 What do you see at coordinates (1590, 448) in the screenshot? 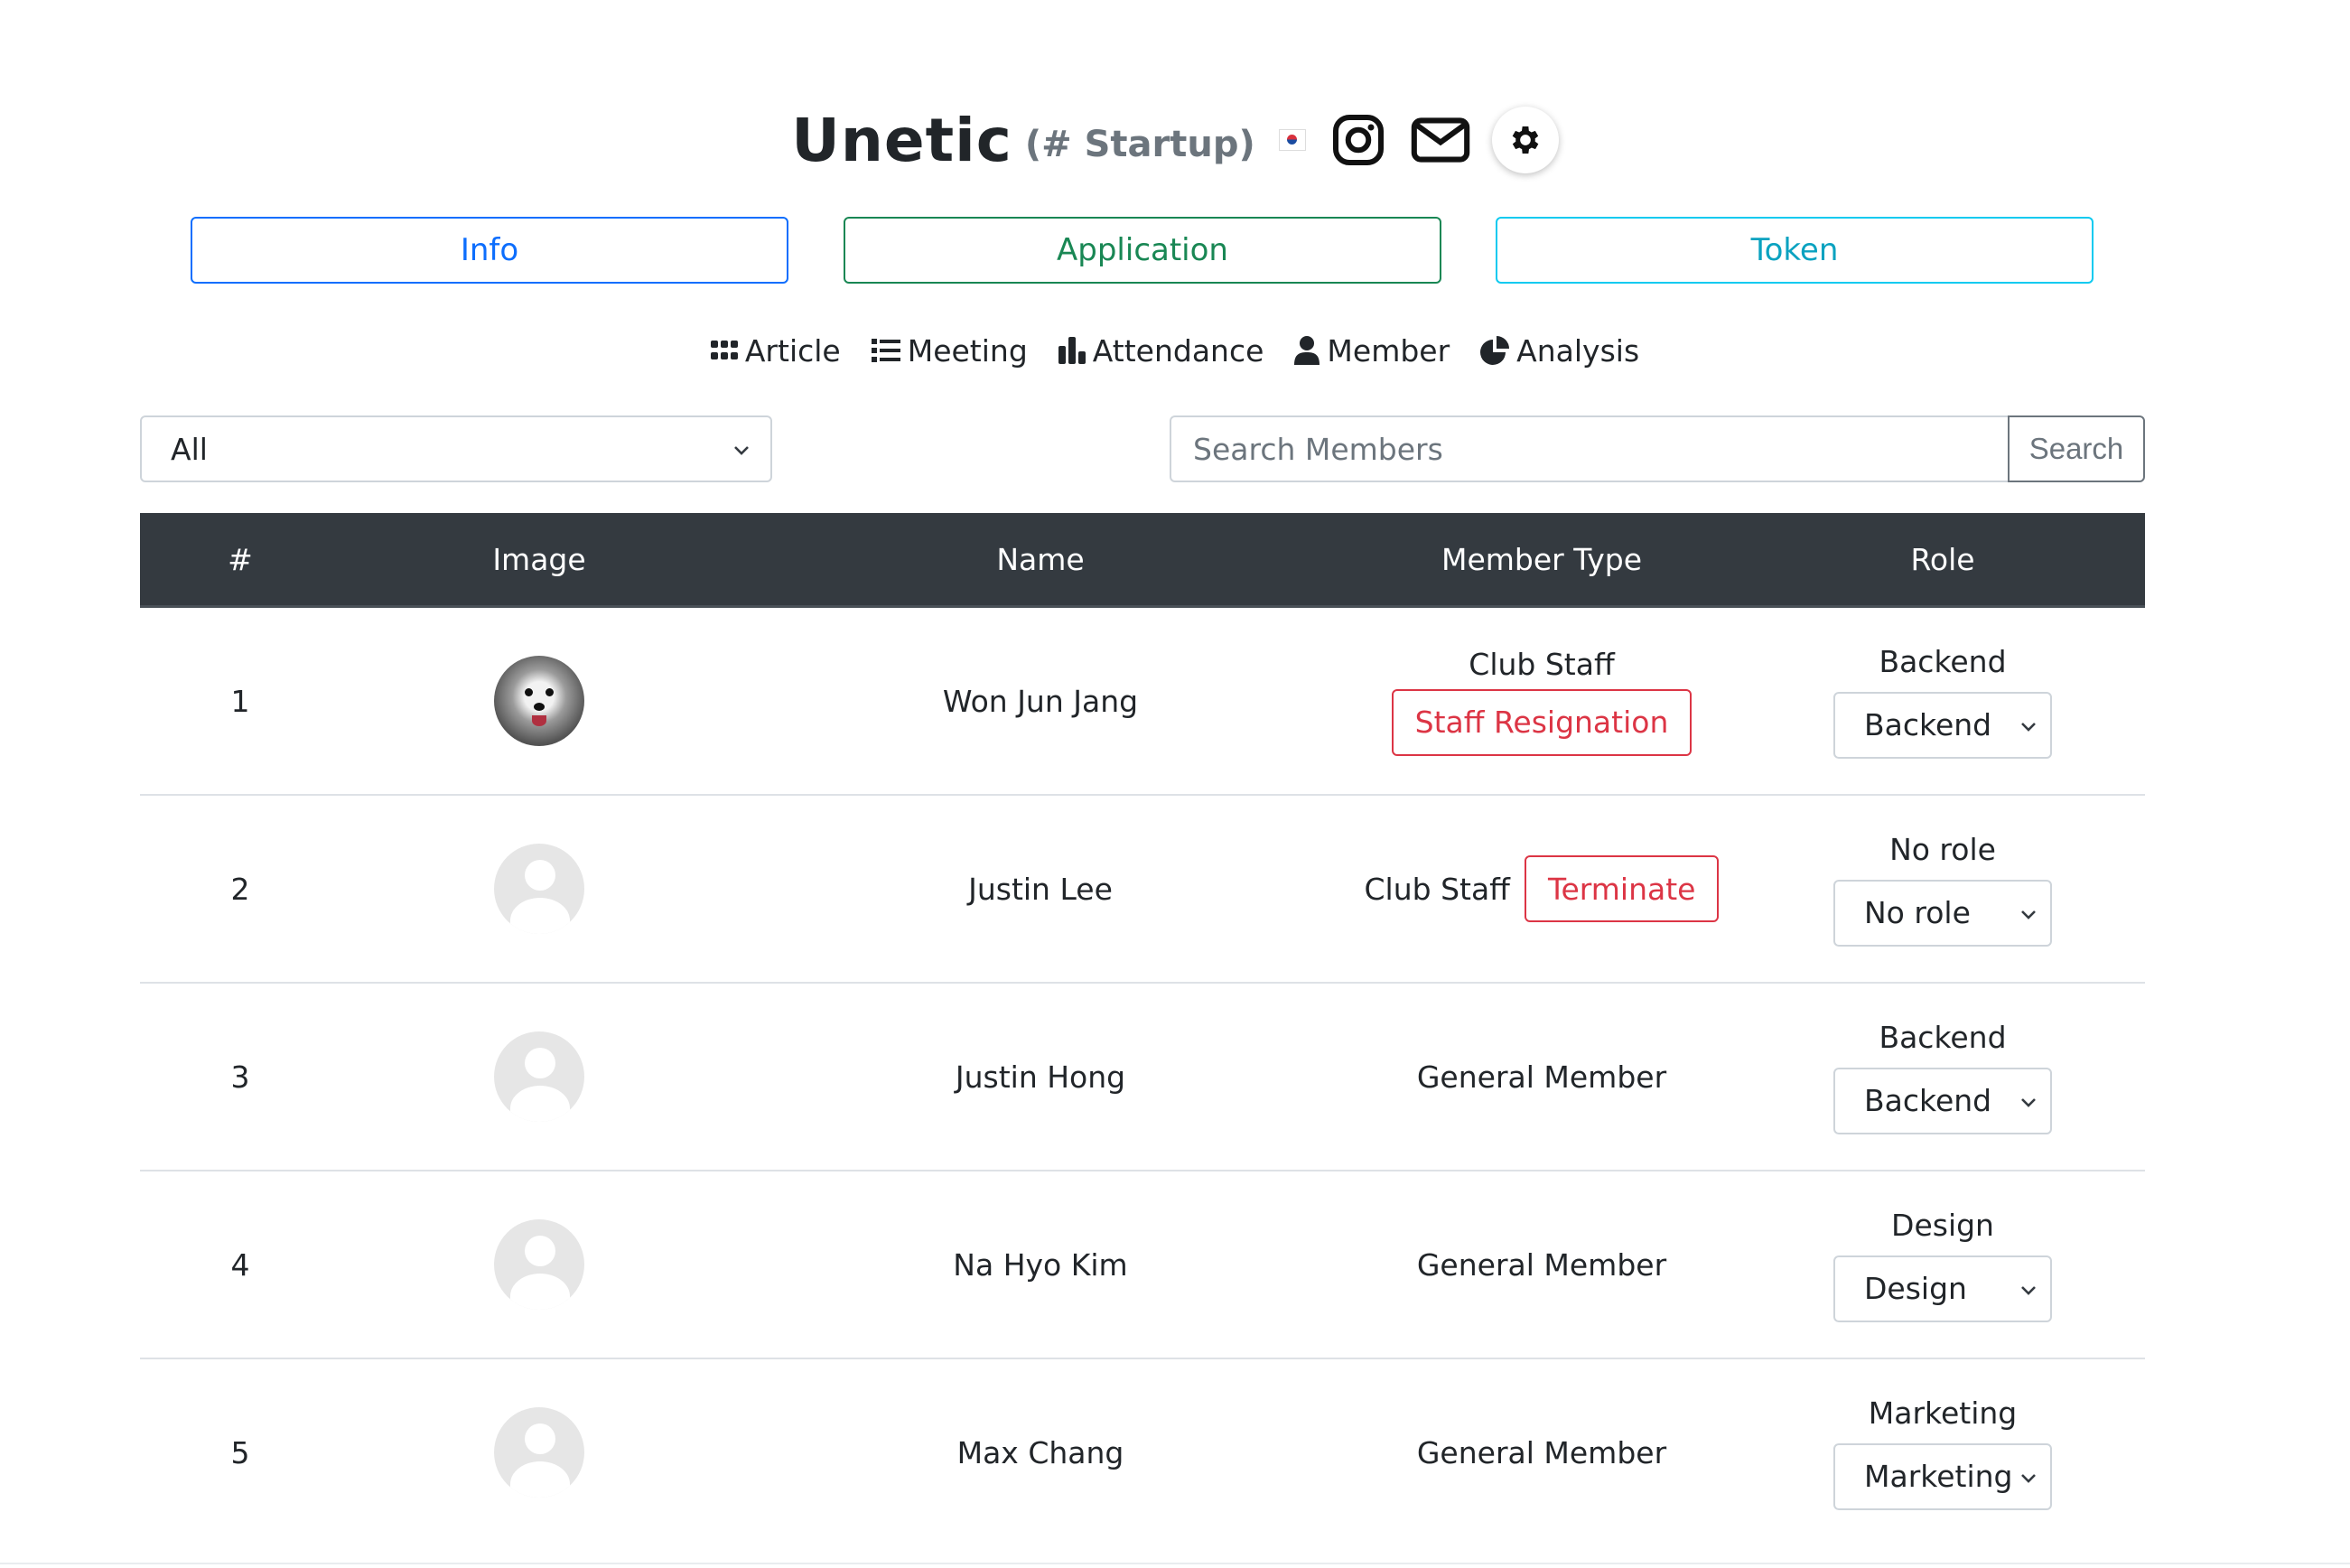
I see `search-input: Search Members` at bounding box center [1590, 448].